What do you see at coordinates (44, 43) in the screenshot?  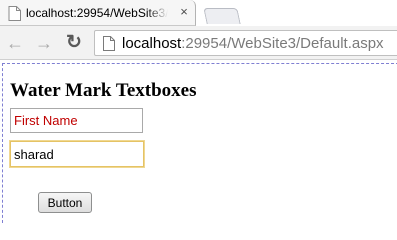 I see `forward-arrow-icon: →` at bounding box center [44, 43].